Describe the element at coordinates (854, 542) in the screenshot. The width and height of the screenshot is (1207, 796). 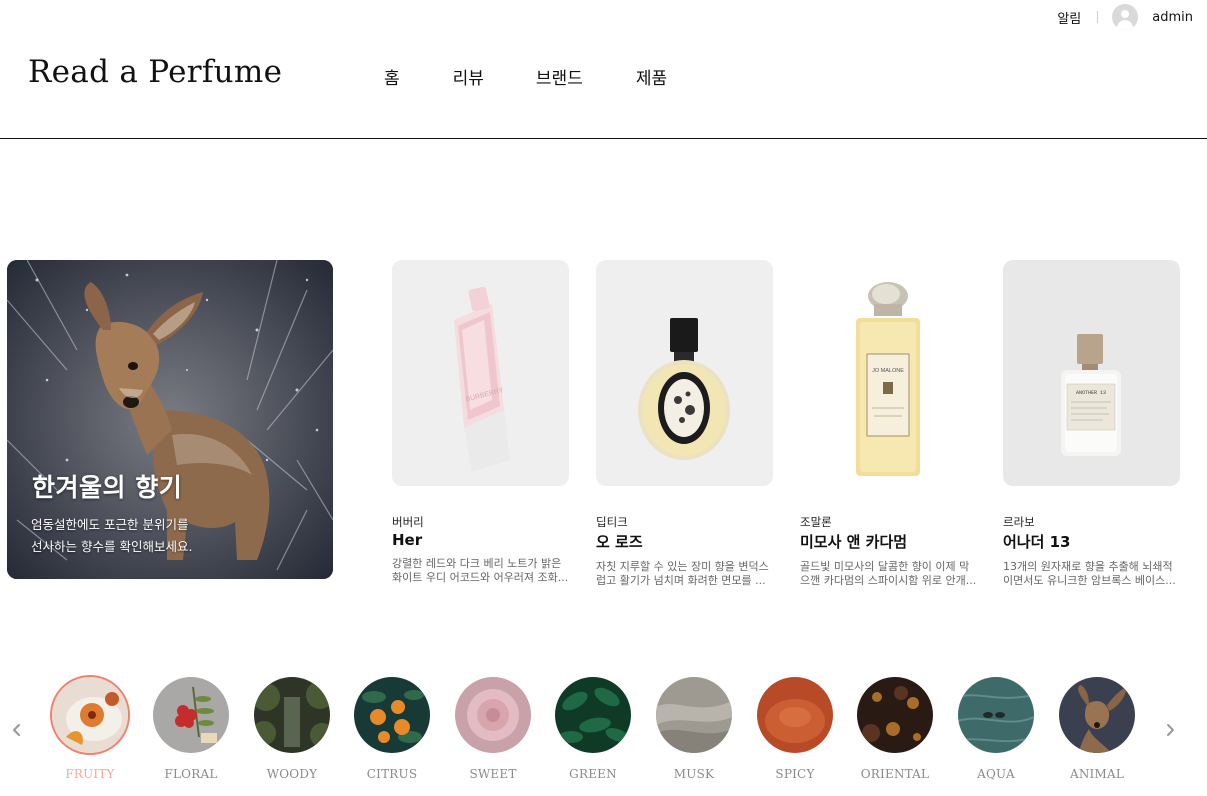
I see `product-name: 미모사 앤 카다멈` at that location.